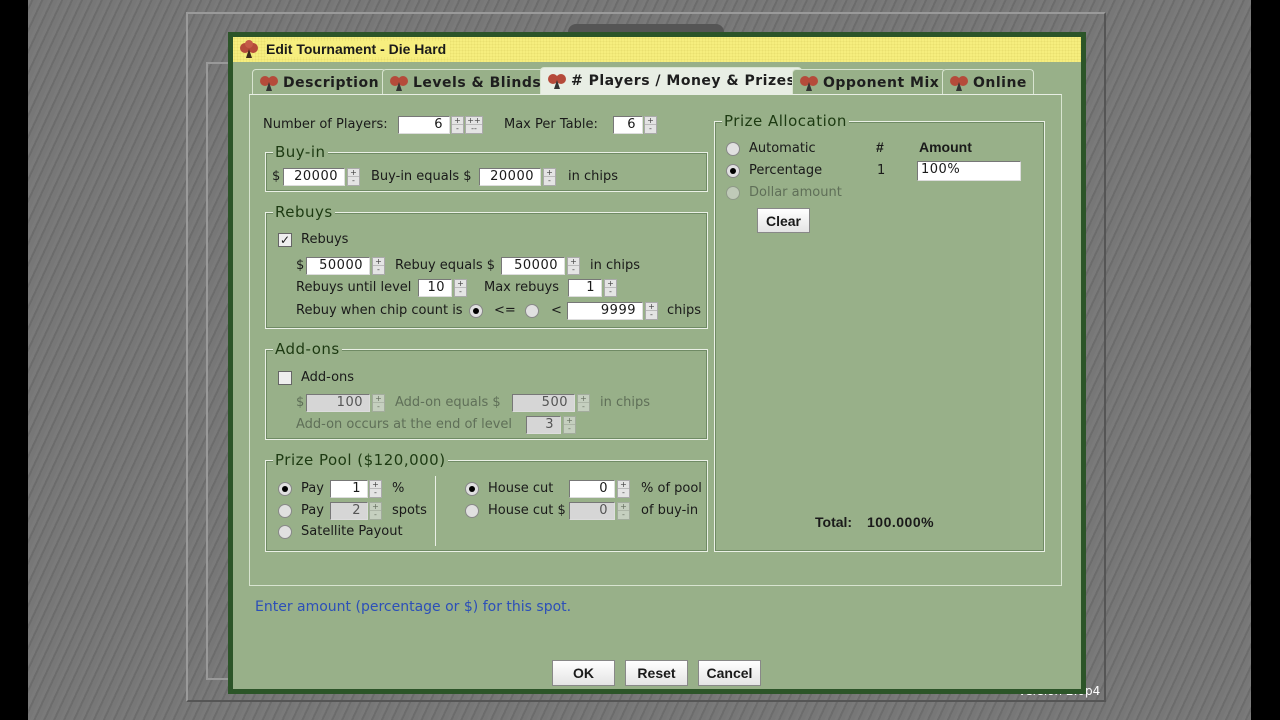 The image size is (1280, 720). Describe the element at coordinates (969, 171) in the screenshot. I see `prize-amount-field: 100%` at that location.